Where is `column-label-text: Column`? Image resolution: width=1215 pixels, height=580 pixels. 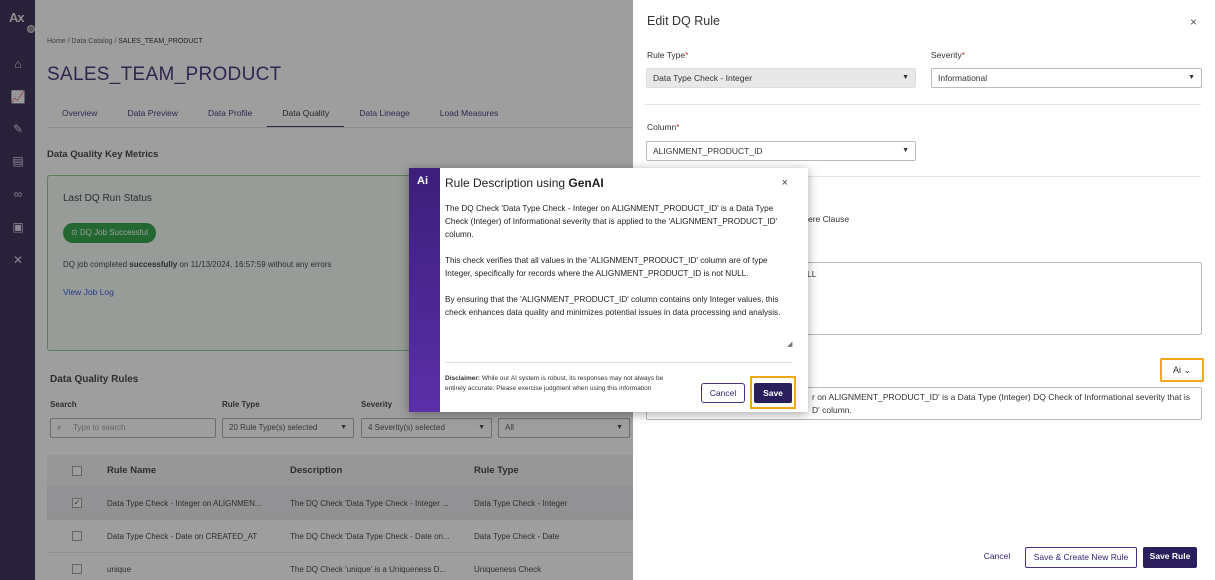
column-label-text: Column is located at coordinates (662, 127).